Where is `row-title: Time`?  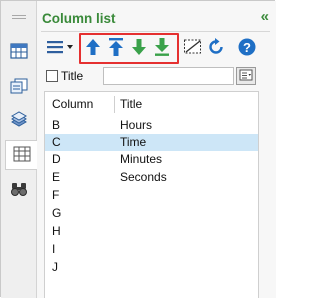
row-title: Time is located at coordinates (133, 142).